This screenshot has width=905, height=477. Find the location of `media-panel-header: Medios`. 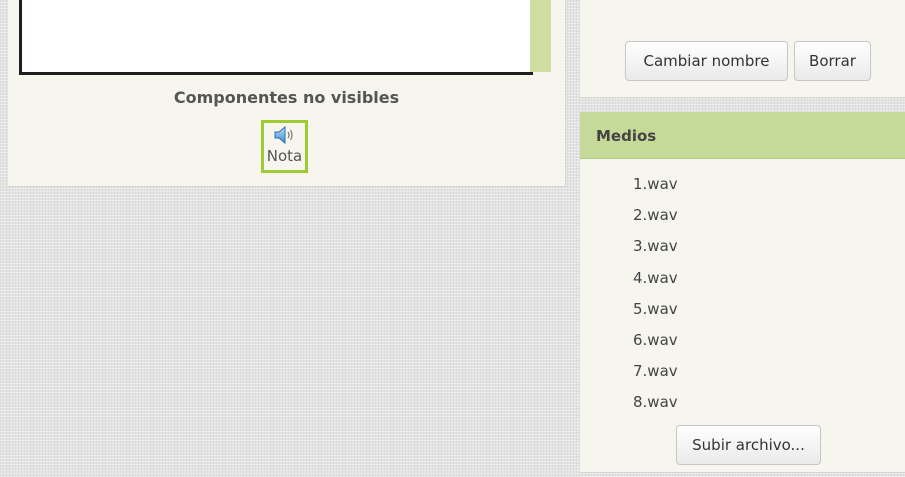

media-panel-header: Medios is located at coordinates (742, 135).